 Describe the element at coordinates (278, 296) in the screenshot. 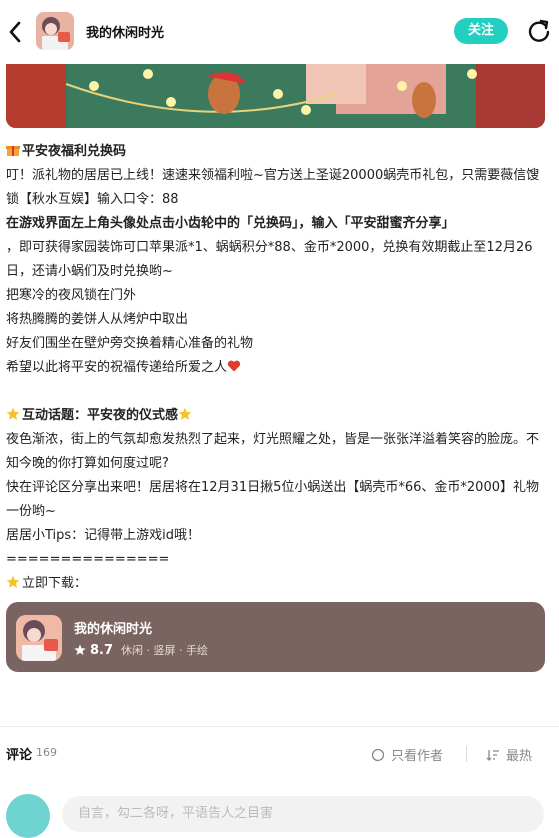

I see `post-line: 把寒冷的夜风锁在门外` at that location.